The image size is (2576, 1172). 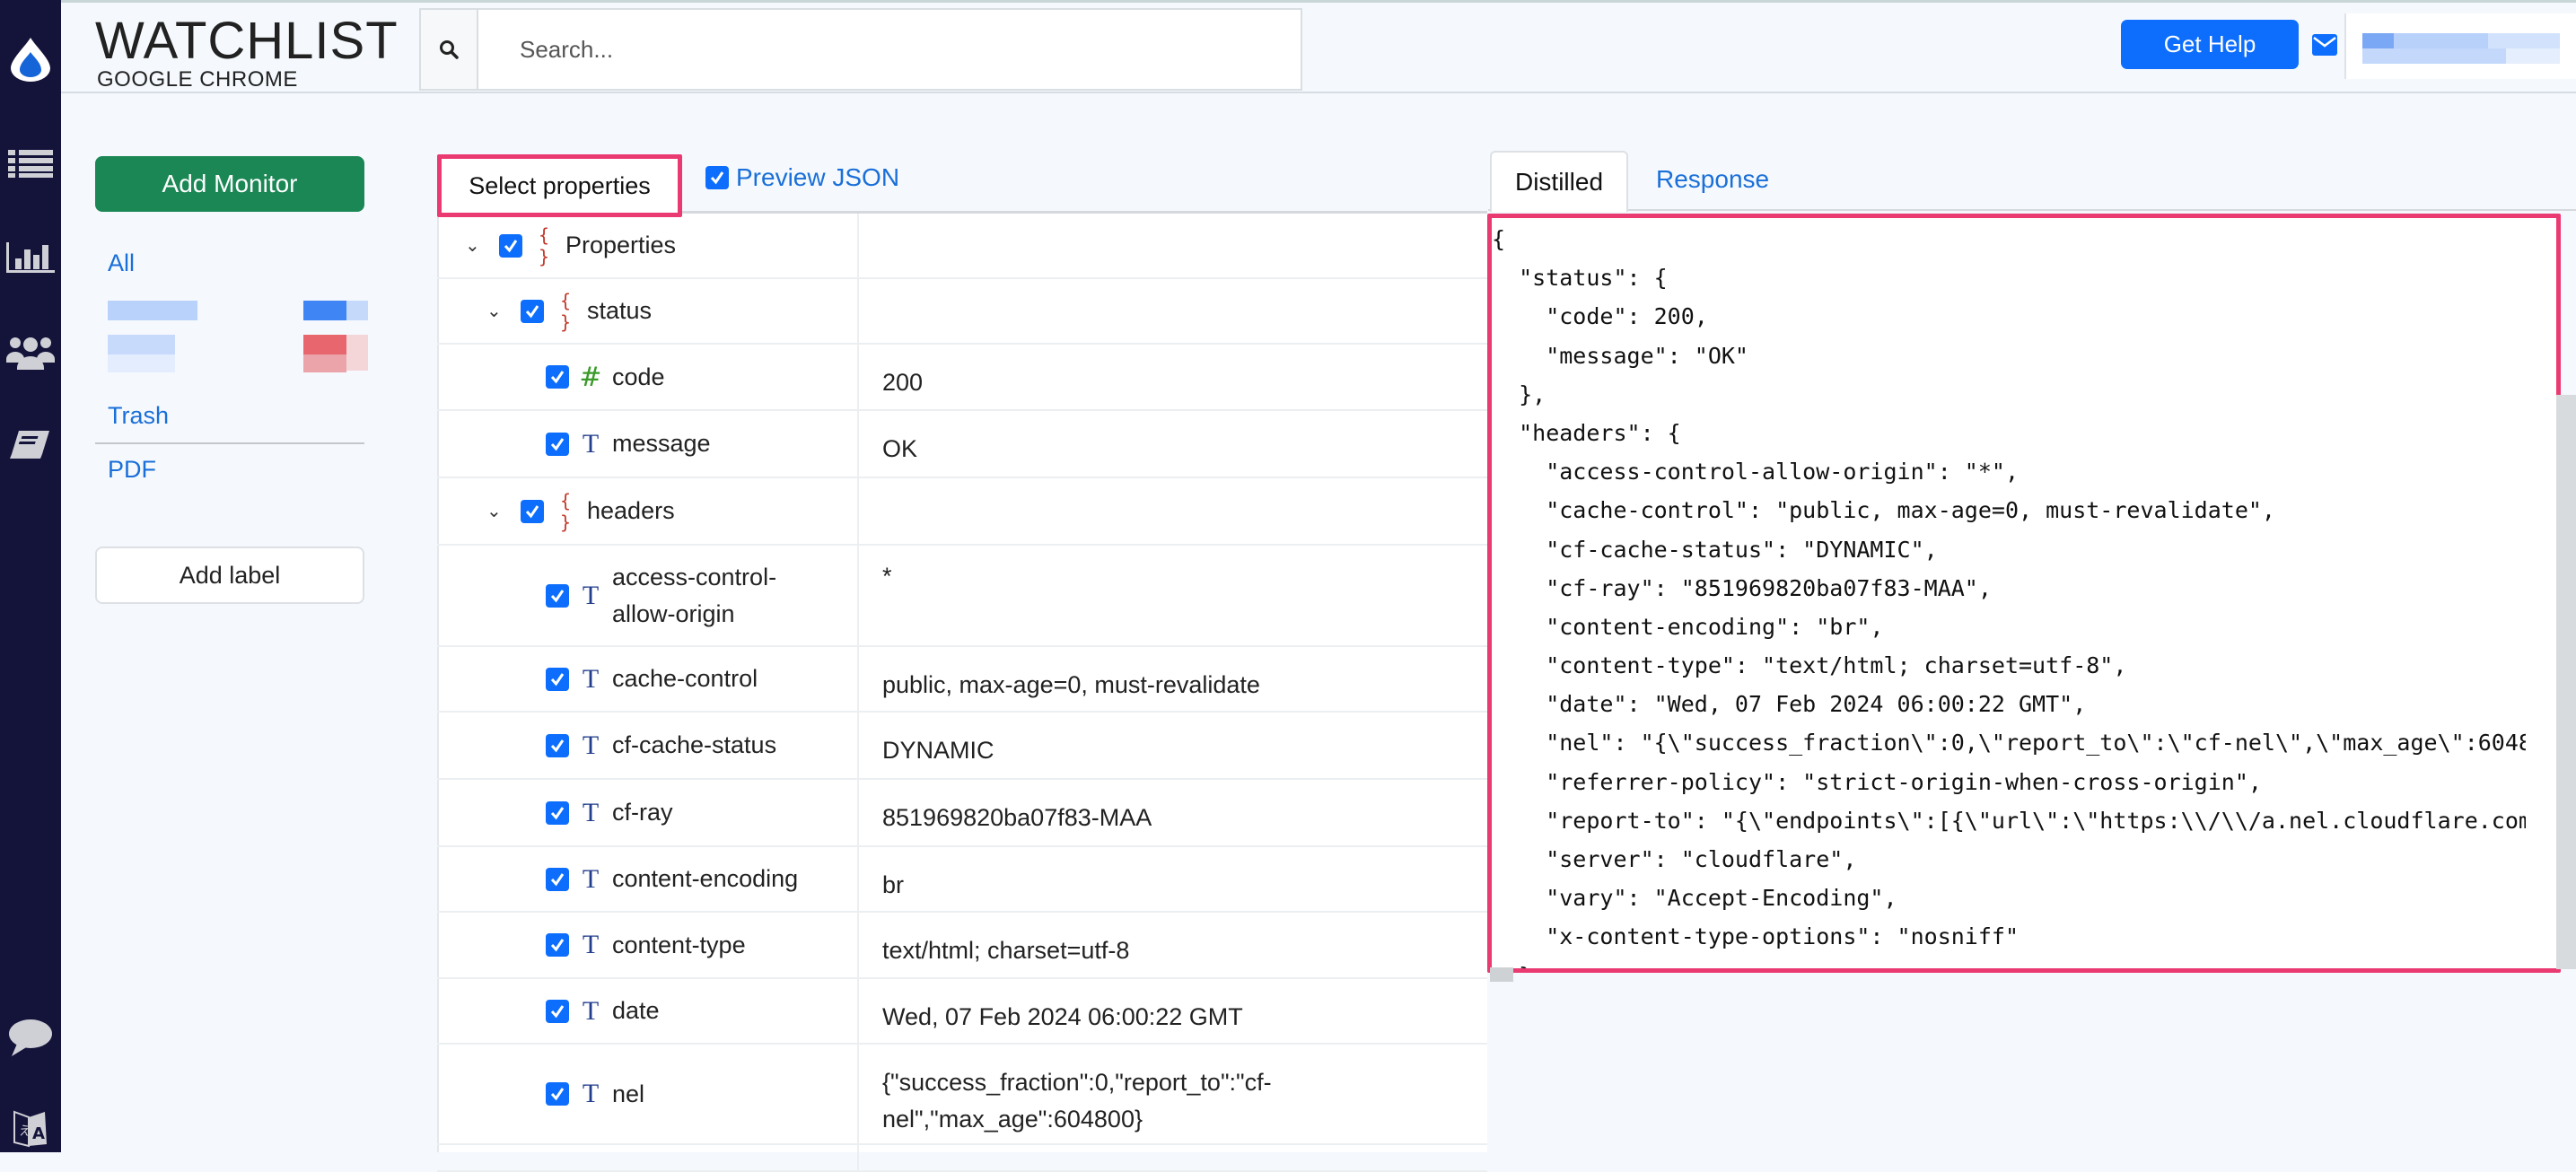 I want to click on json-line: "access-control-allow-origin": "*",, so click(x=1755, y=472).